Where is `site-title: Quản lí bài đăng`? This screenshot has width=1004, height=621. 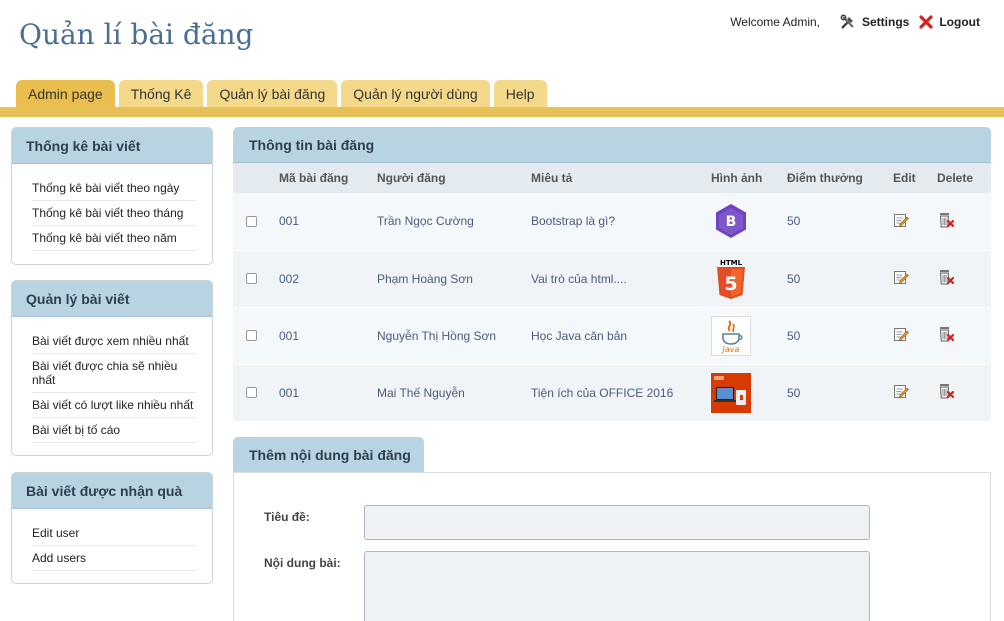
site-title: Quản lí bài đăng is located at coordinates (136, 34).